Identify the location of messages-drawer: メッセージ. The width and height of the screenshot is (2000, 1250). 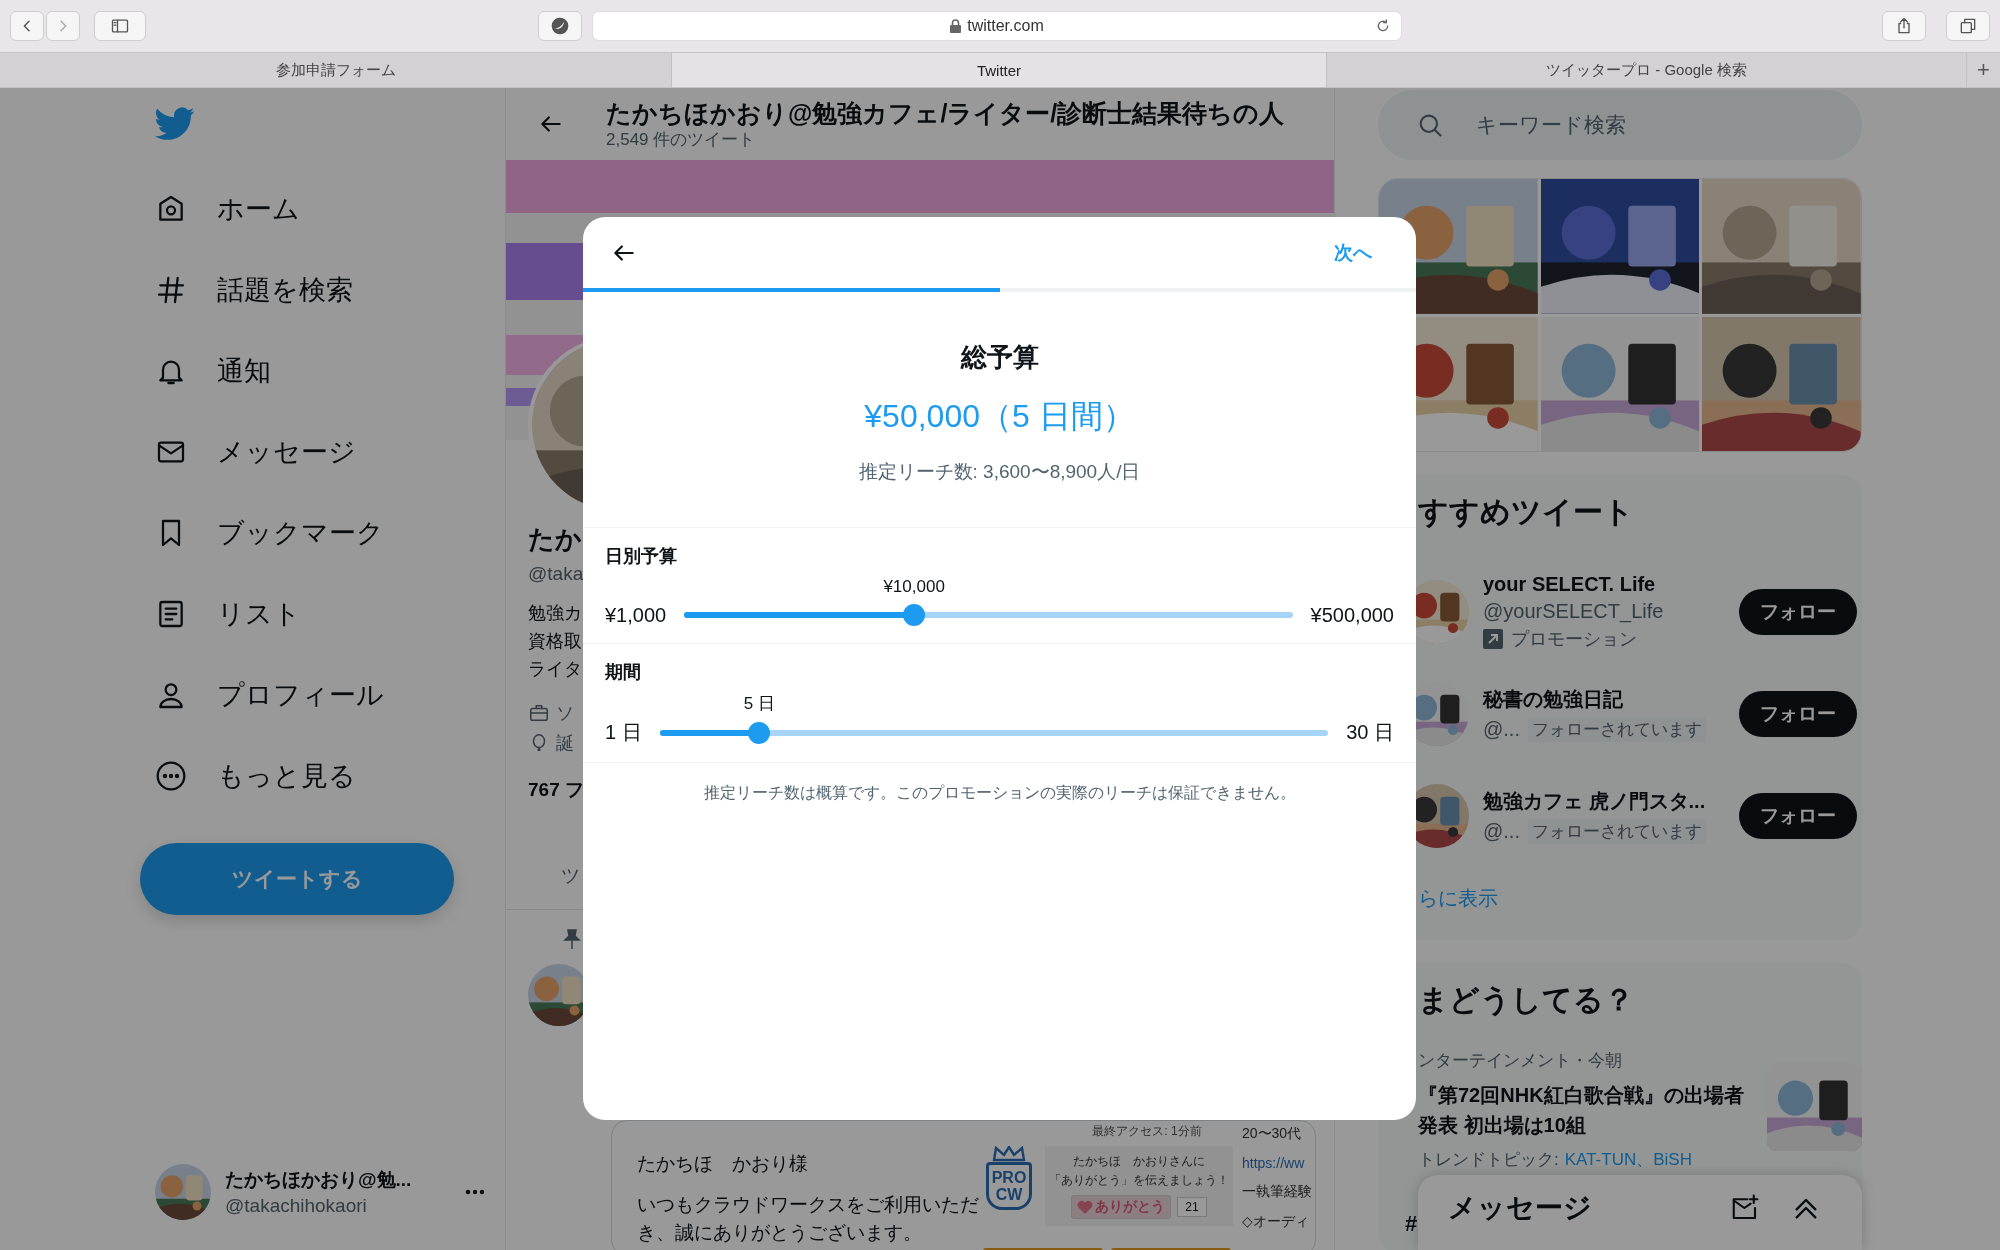
(1640, 1212).